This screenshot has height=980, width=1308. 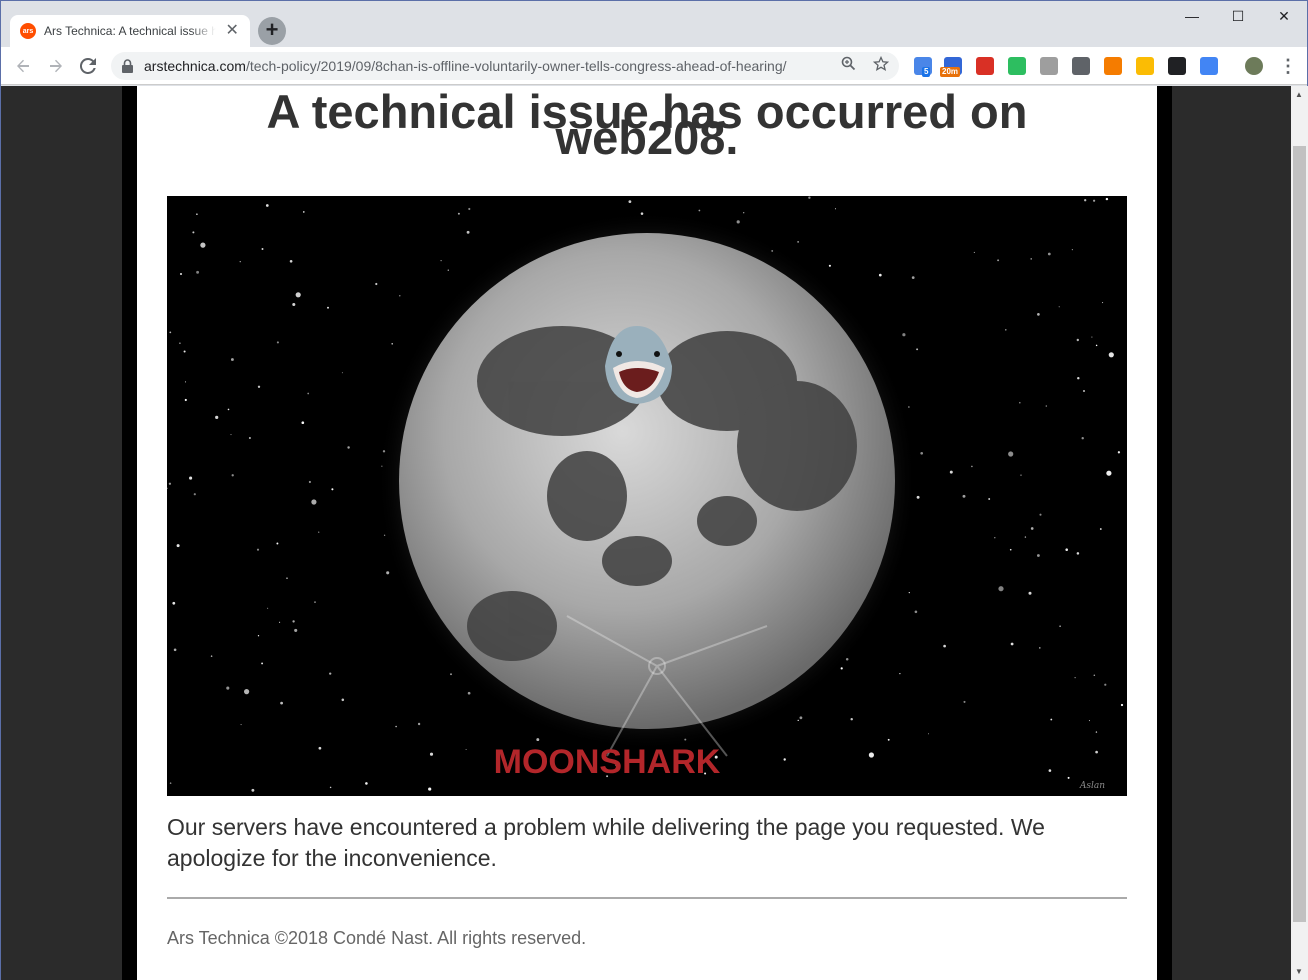 I want to click on extension-icon-2: 20m, so click(x=951, y=67).